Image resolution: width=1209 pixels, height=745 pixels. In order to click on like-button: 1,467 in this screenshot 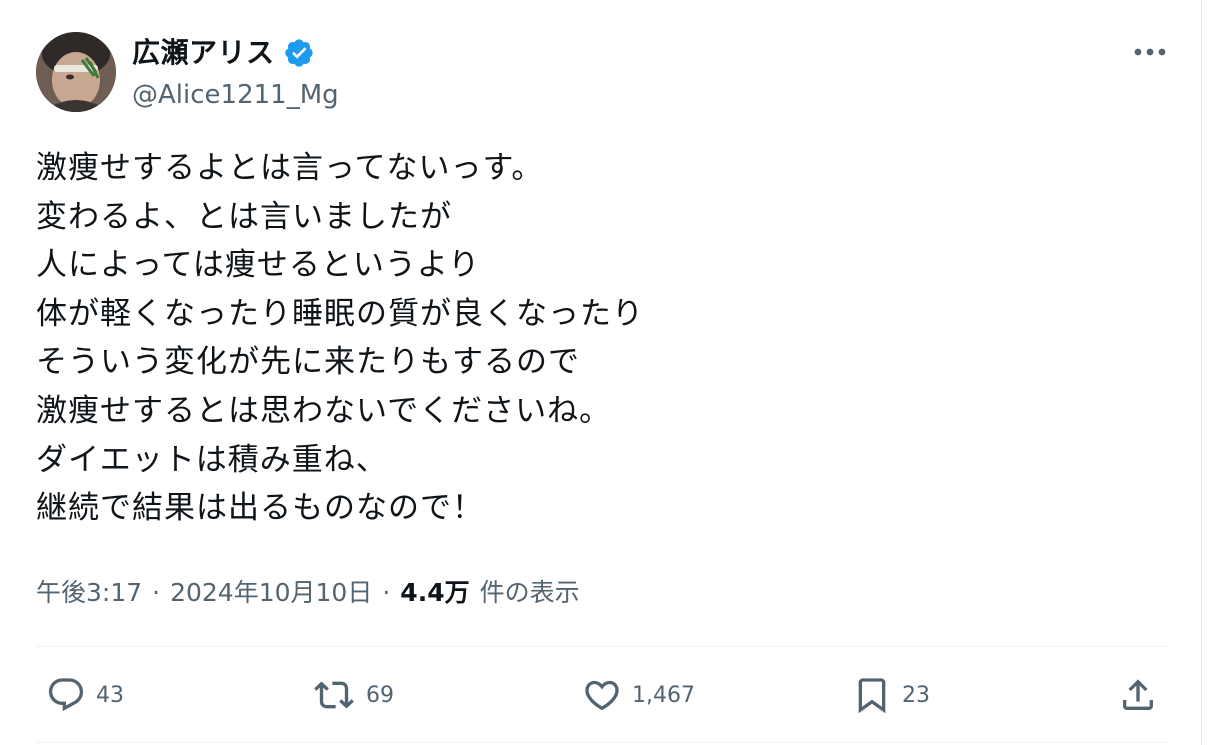, I will do `click(638, 695)`.